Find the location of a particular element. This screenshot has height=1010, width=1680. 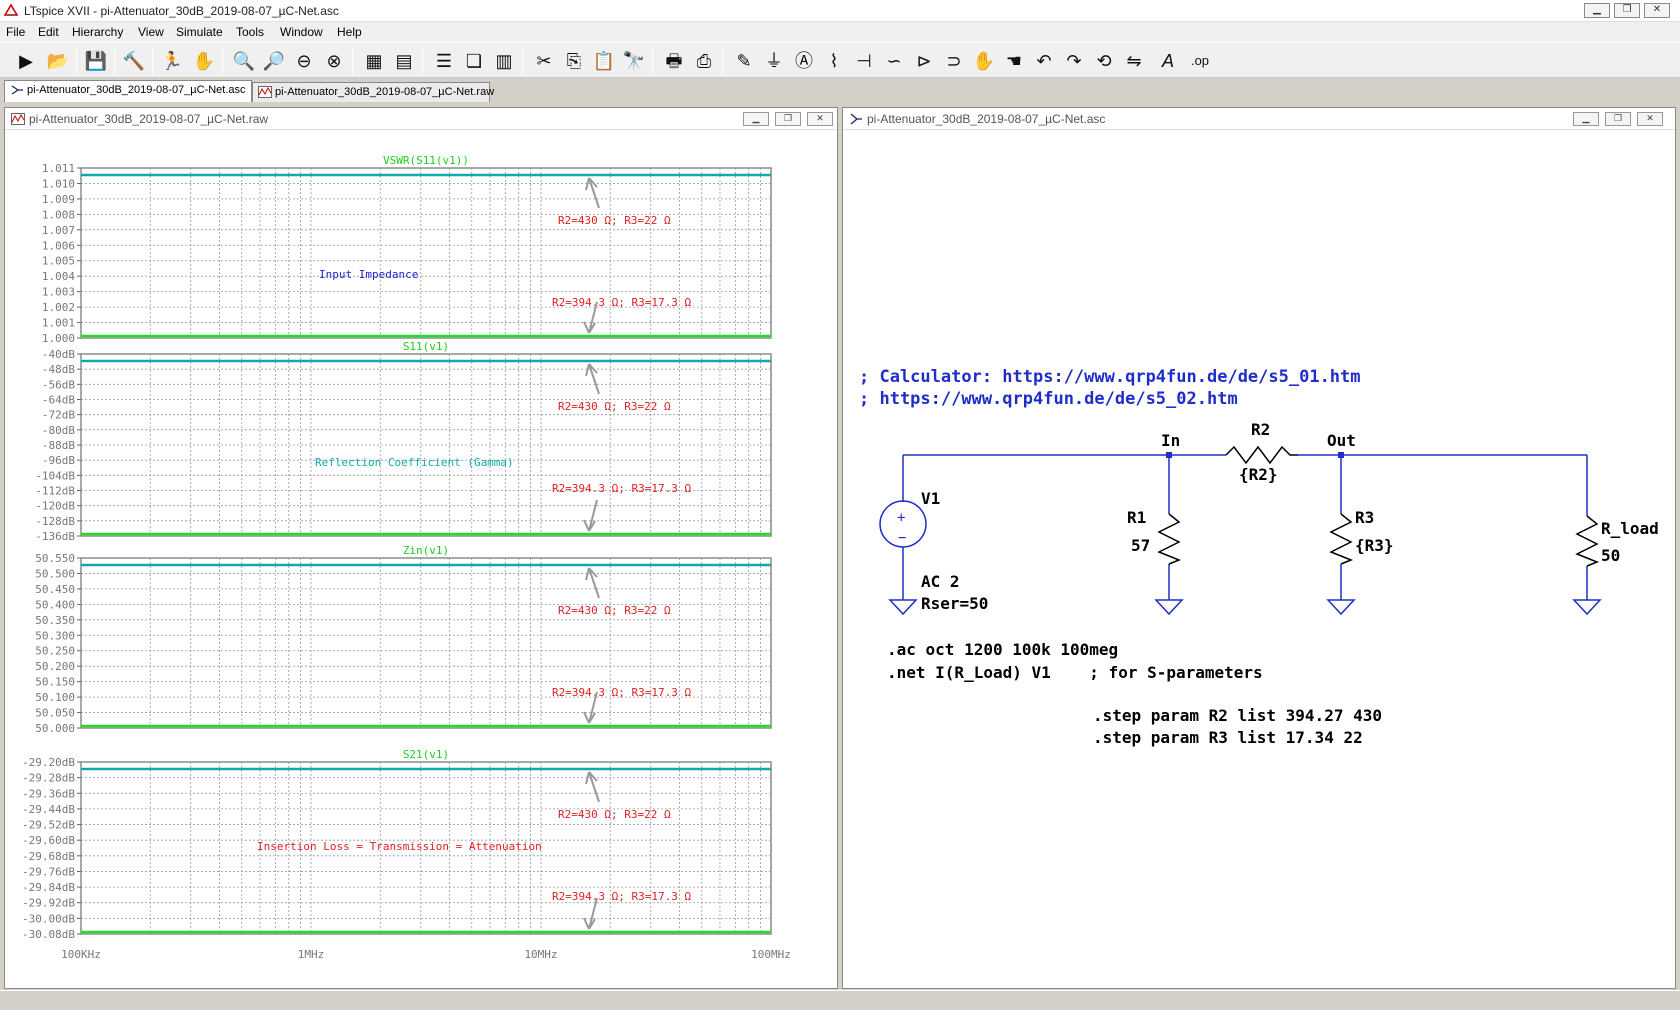

copy-icon: ⎘ is located at coordinates (574, 61).